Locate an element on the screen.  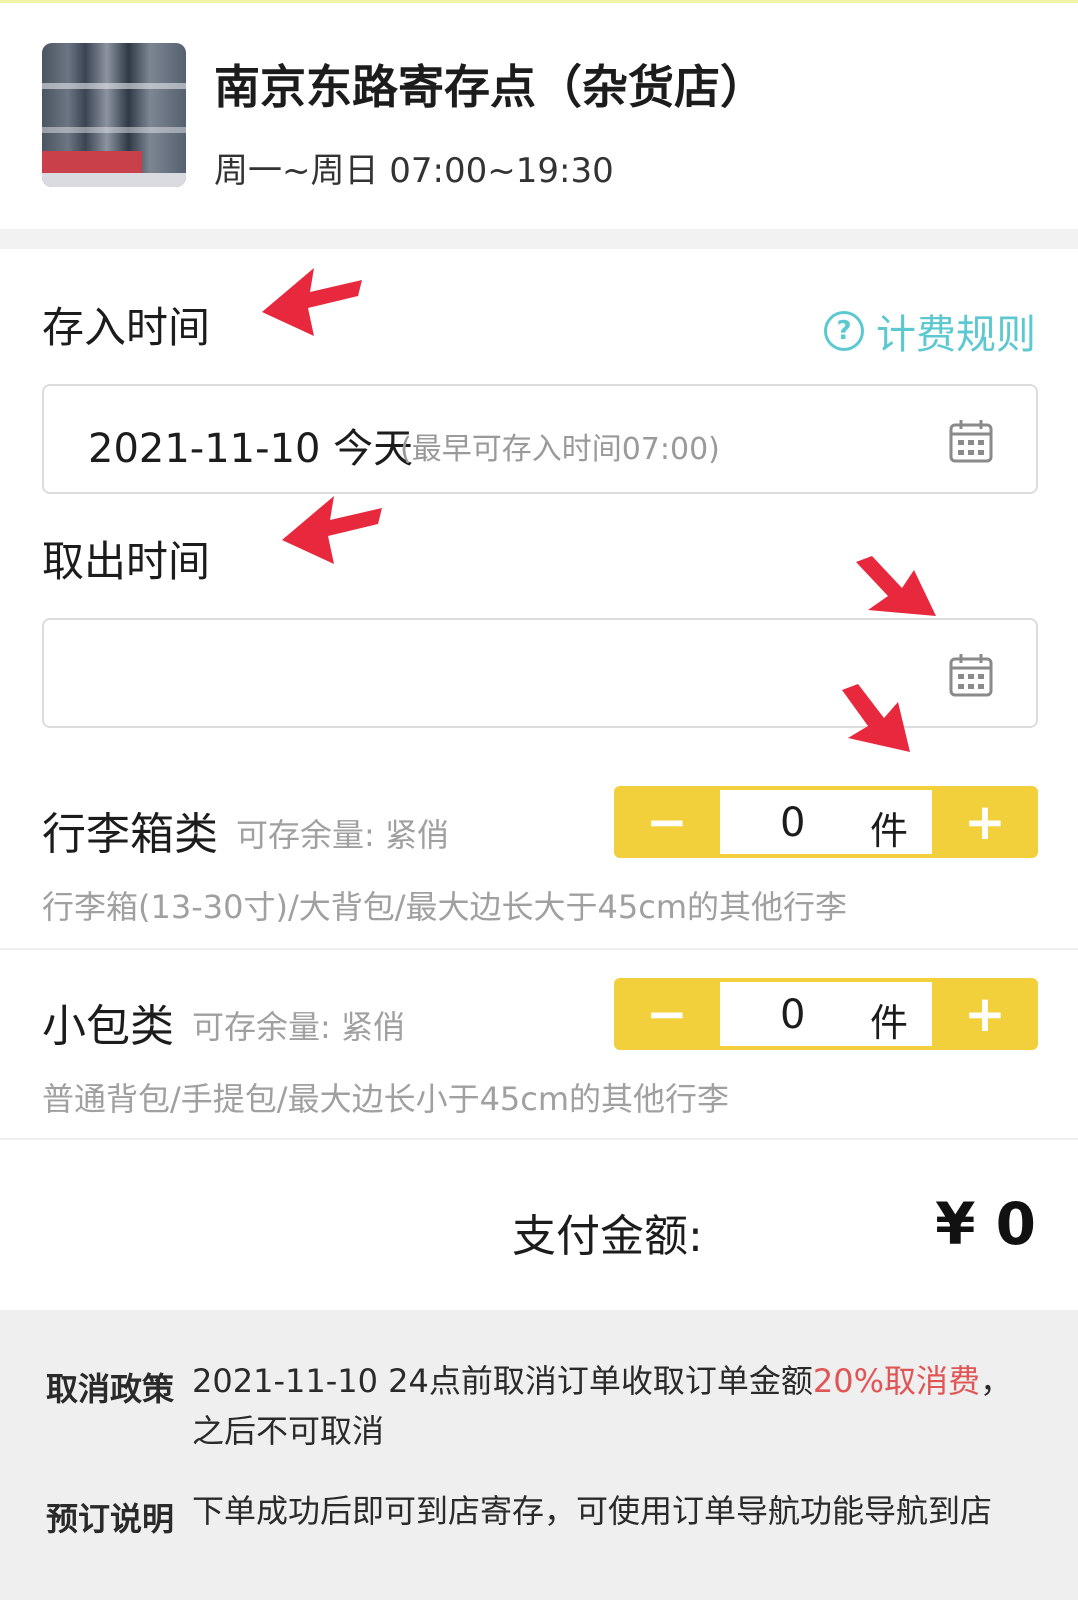
booking-notes-text: 下单成功后即可到店寄存，可使用订单导航功能导航到店 is located at coordinates (592, 1511).